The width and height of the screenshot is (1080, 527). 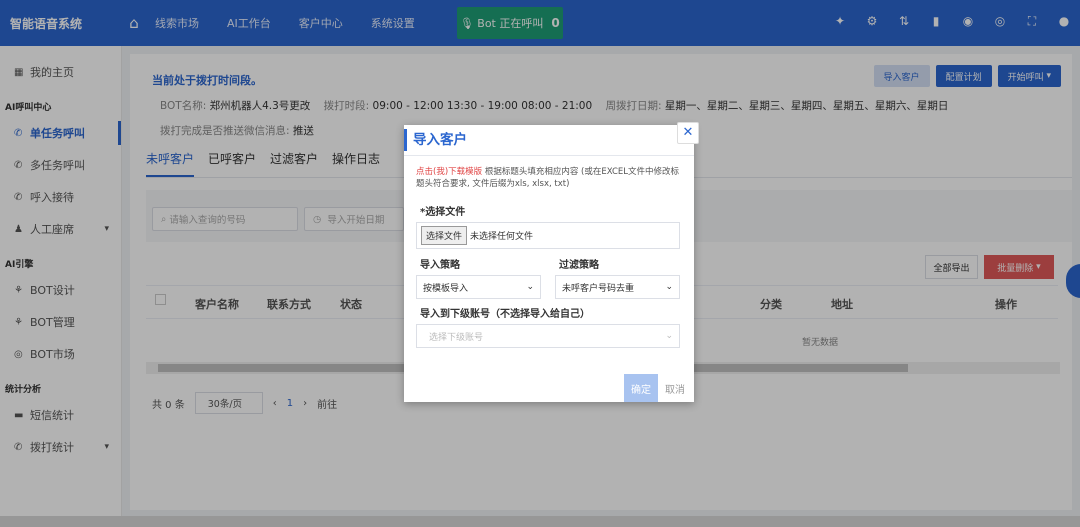 I want to click on download-template-link: 点击(我)下载模版, so click(x=449, y=172).